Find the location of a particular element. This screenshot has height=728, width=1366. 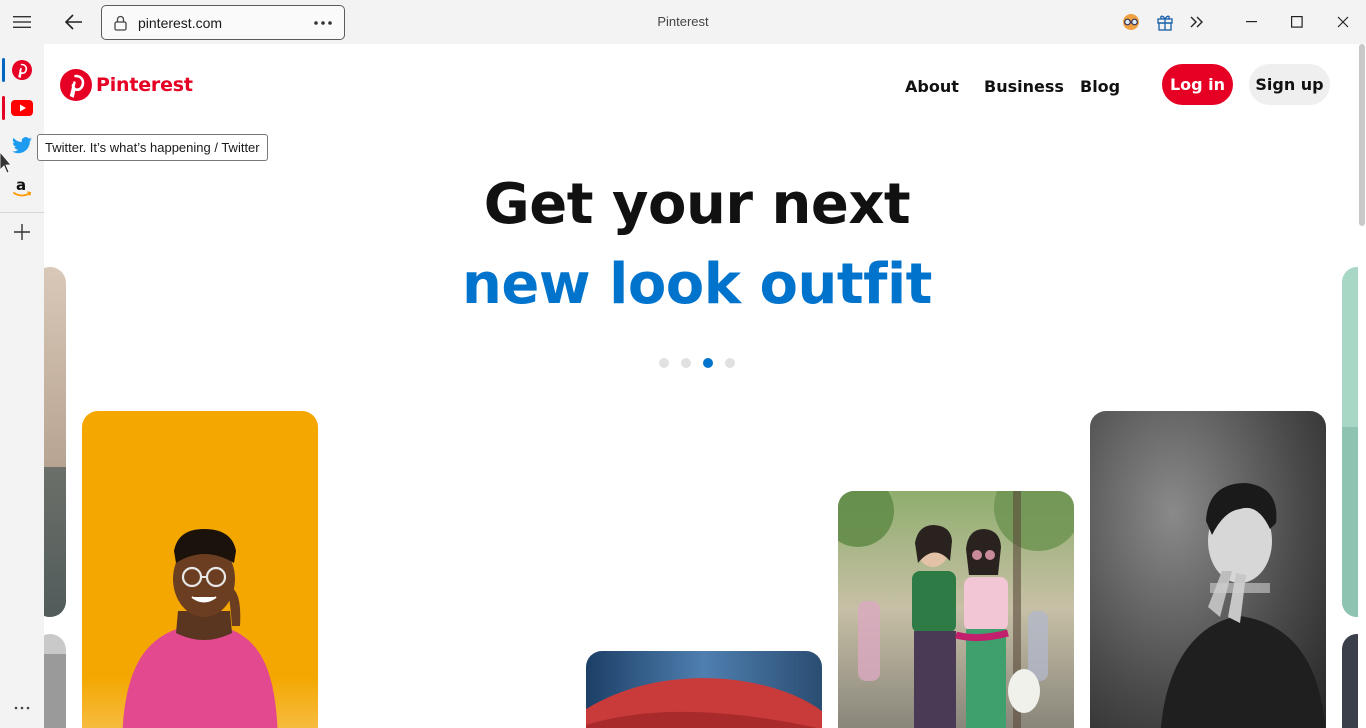

tab-title: Pinterest is located at coordinates (683, 21).